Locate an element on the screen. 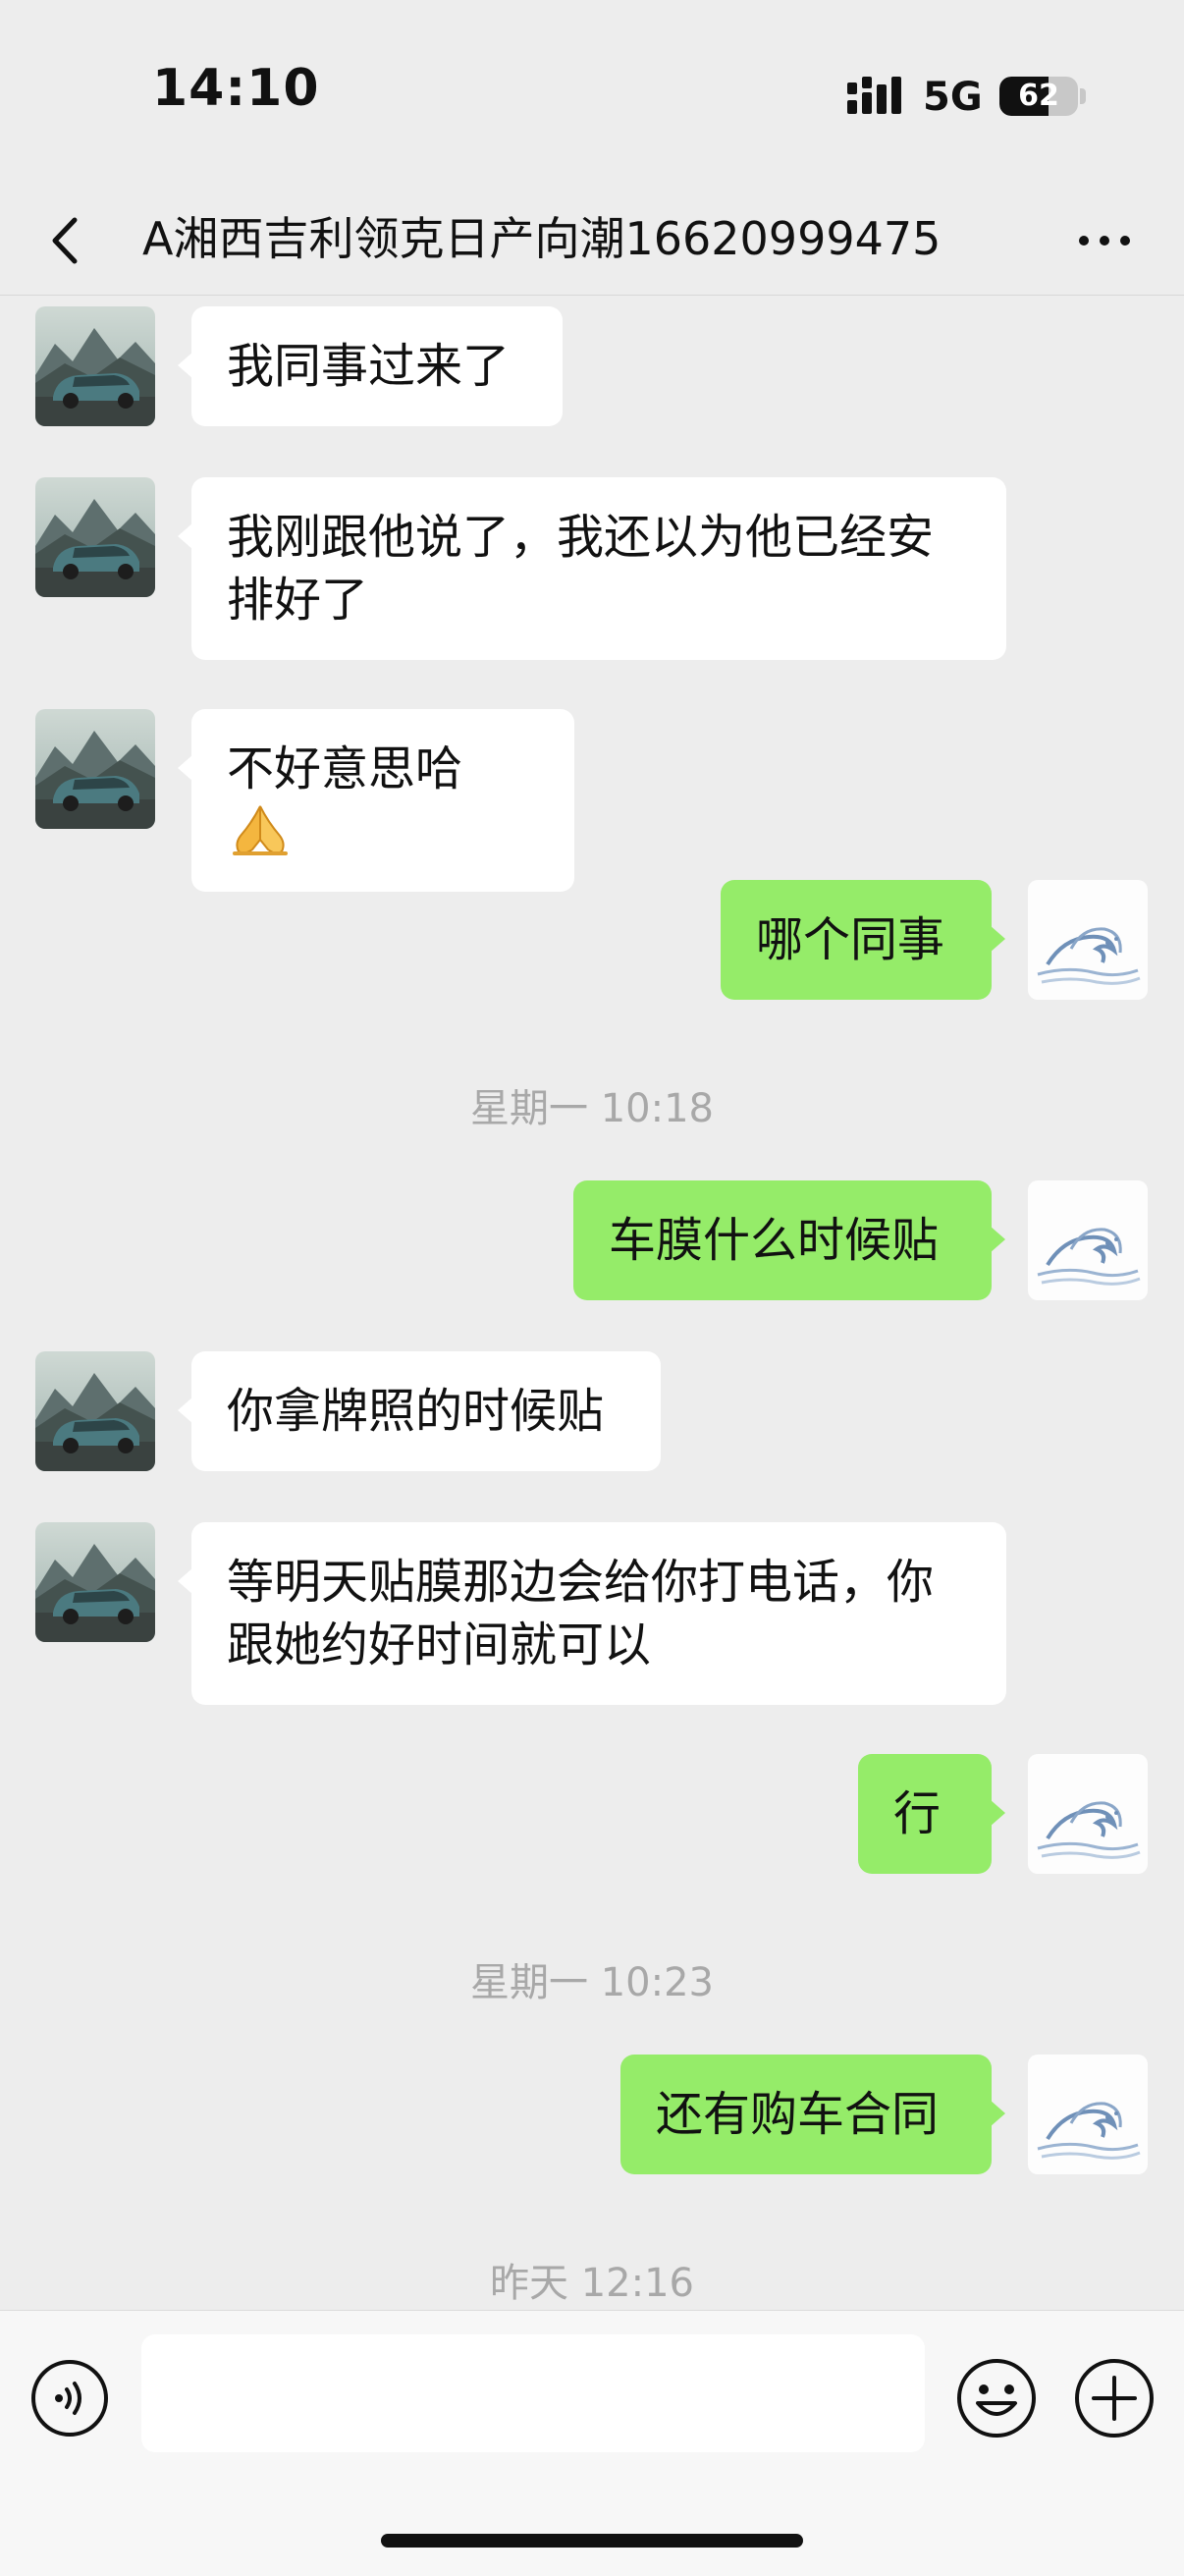 This screenshot has height=2576, width=1184. timestamp: 昨天 12:16 is located at coordinates (592, 2283).